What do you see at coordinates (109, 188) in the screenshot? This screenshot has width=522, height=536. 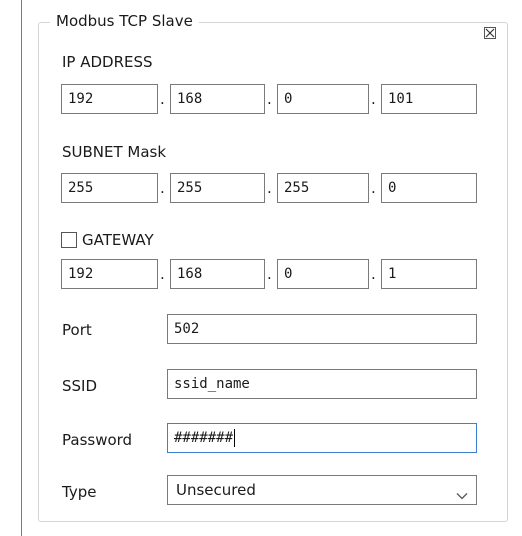 I see `subnet-octet-1-input: 255` at bounding box center [109, 188].